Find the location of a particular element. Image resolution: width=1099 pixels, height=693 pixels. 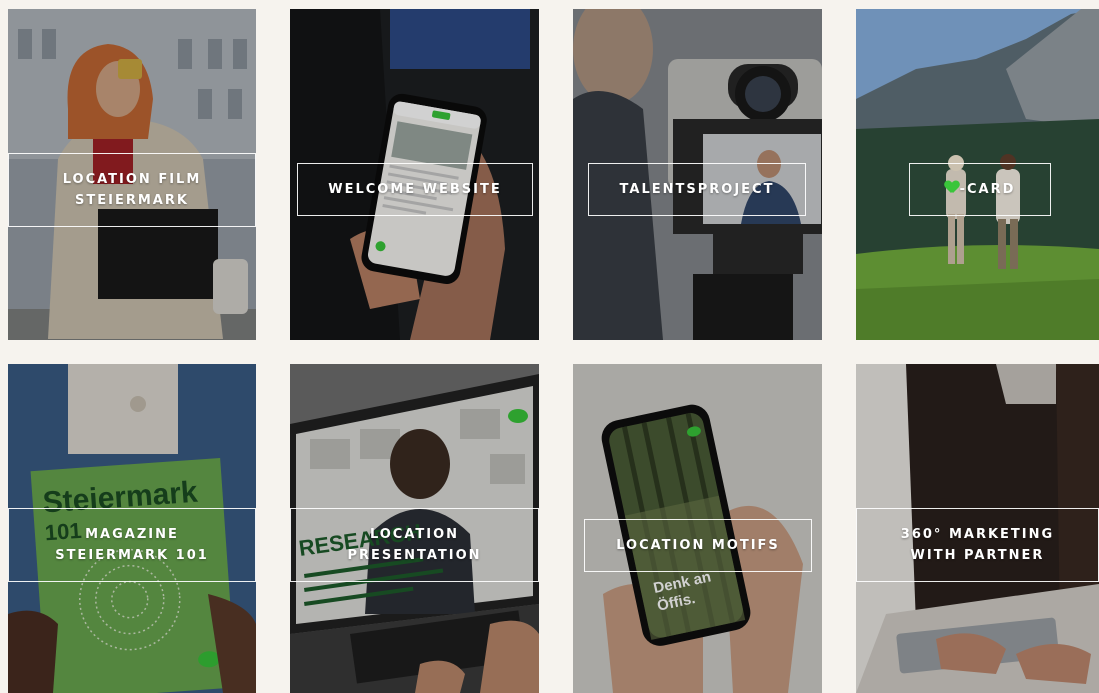

tile-title-line1: 360° MARKETING is located at coordinates (977, 534).